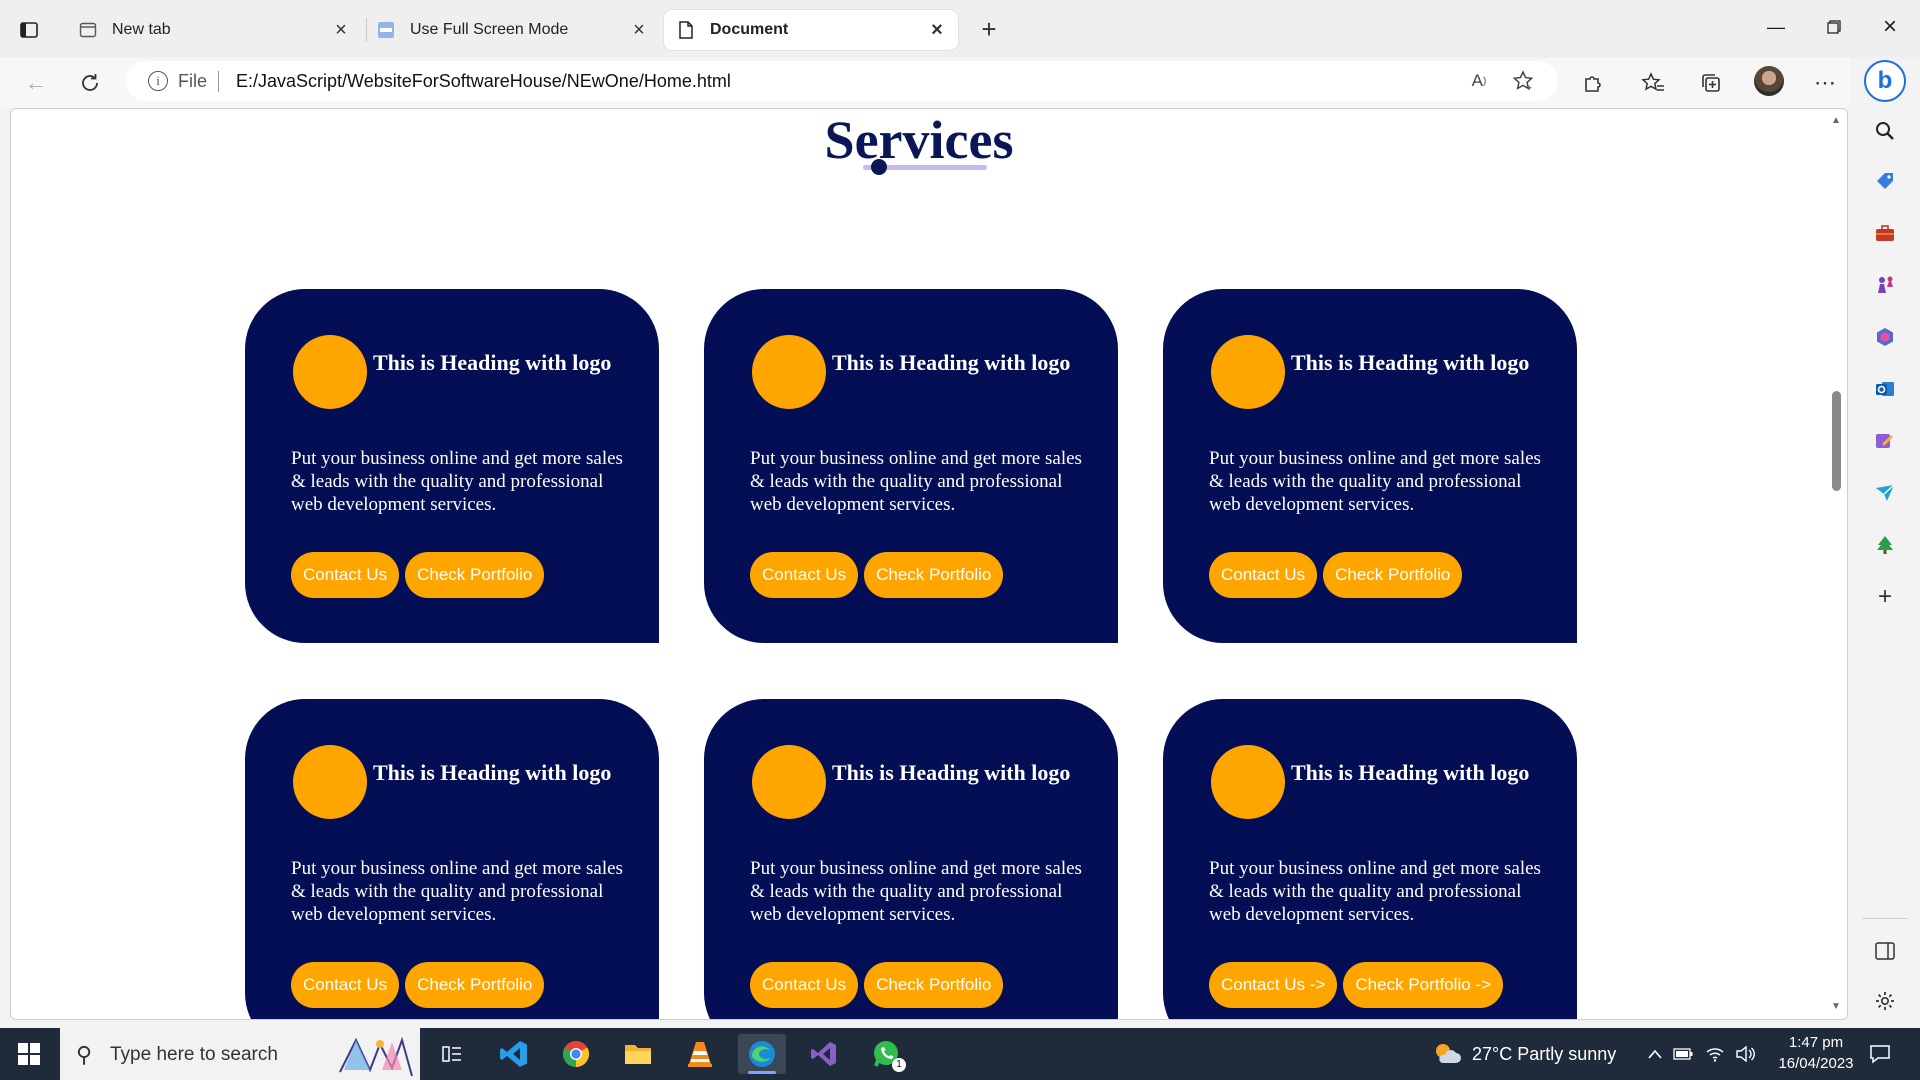 Image resolution: width=1920 pixels, height=1080 pixels. What do you see at coordinates (824, 1054) in the screenshot?
I see `visual-studio-icon` at bounding box center [824, 1054].